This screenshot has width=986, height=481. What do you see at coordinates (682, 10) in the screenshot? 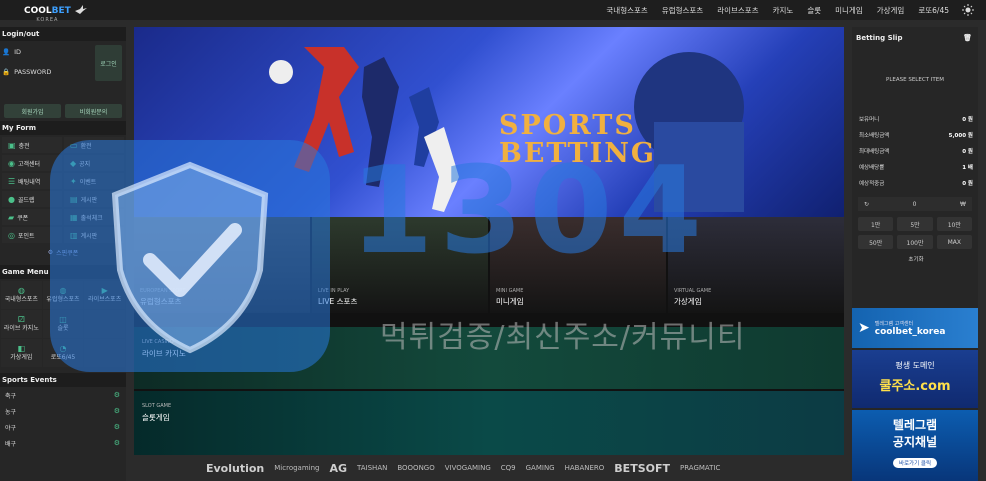
I see `nav-european-sports: 유럽형스포츠` at bounding box center [682, 10].